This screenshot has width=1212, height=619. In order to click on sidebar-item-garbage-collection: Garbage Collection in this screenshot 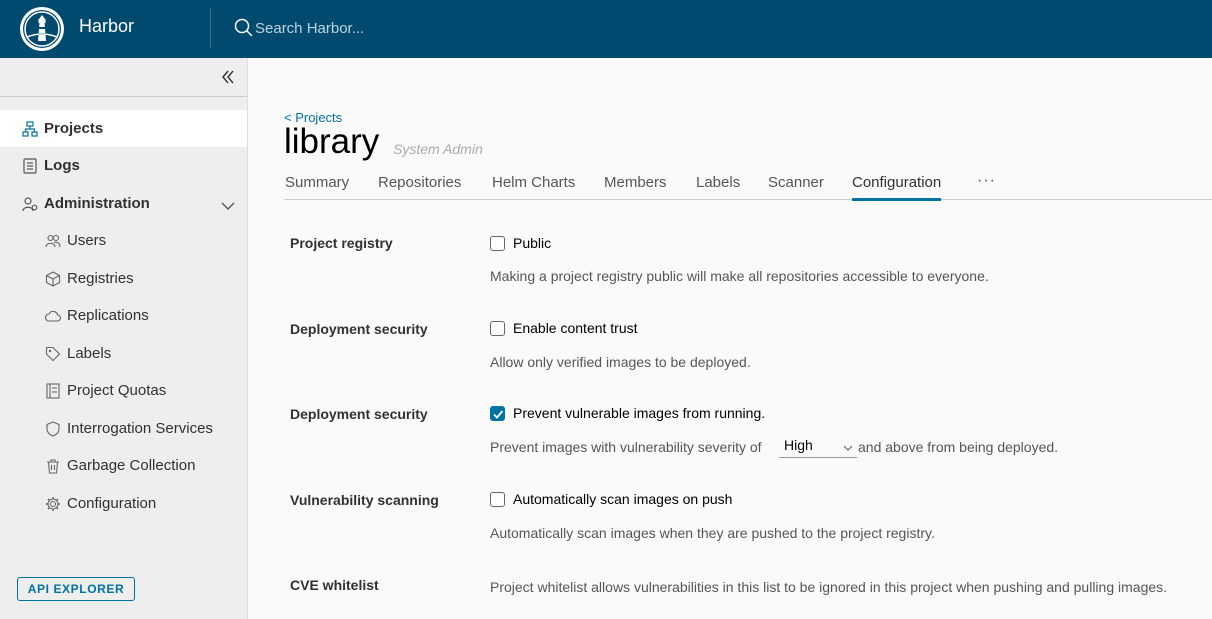, I will do `click(123, 465)`.